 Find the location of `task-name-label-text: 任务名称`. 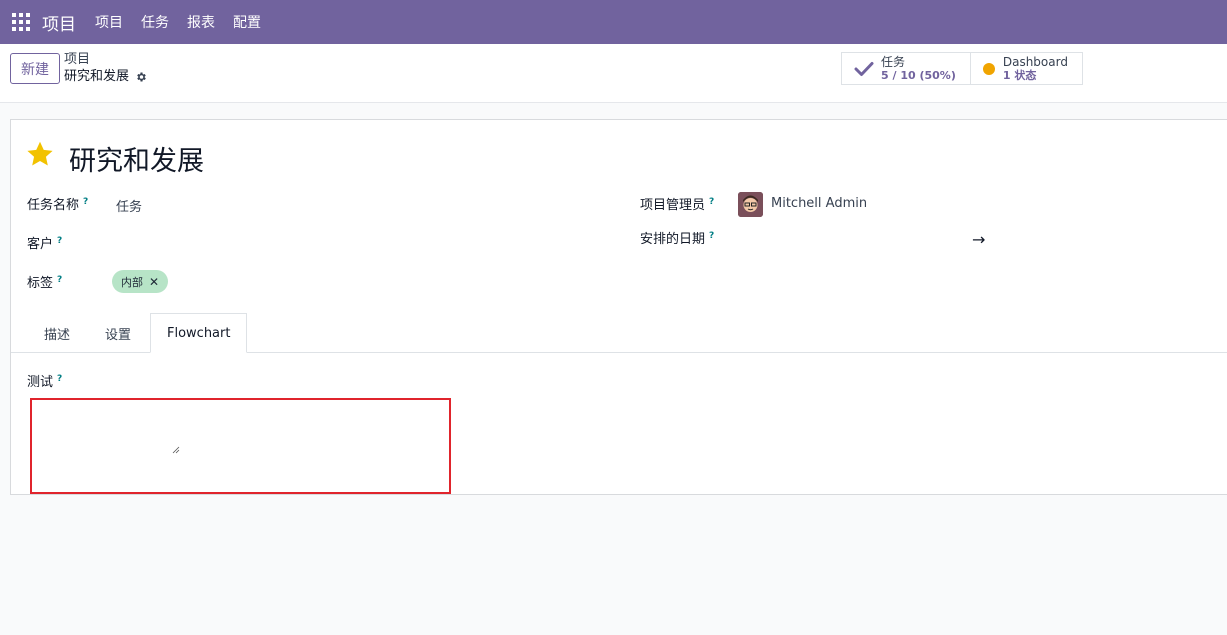

task-name-label-text: 任务名称 is located at coordinates (53, 205).